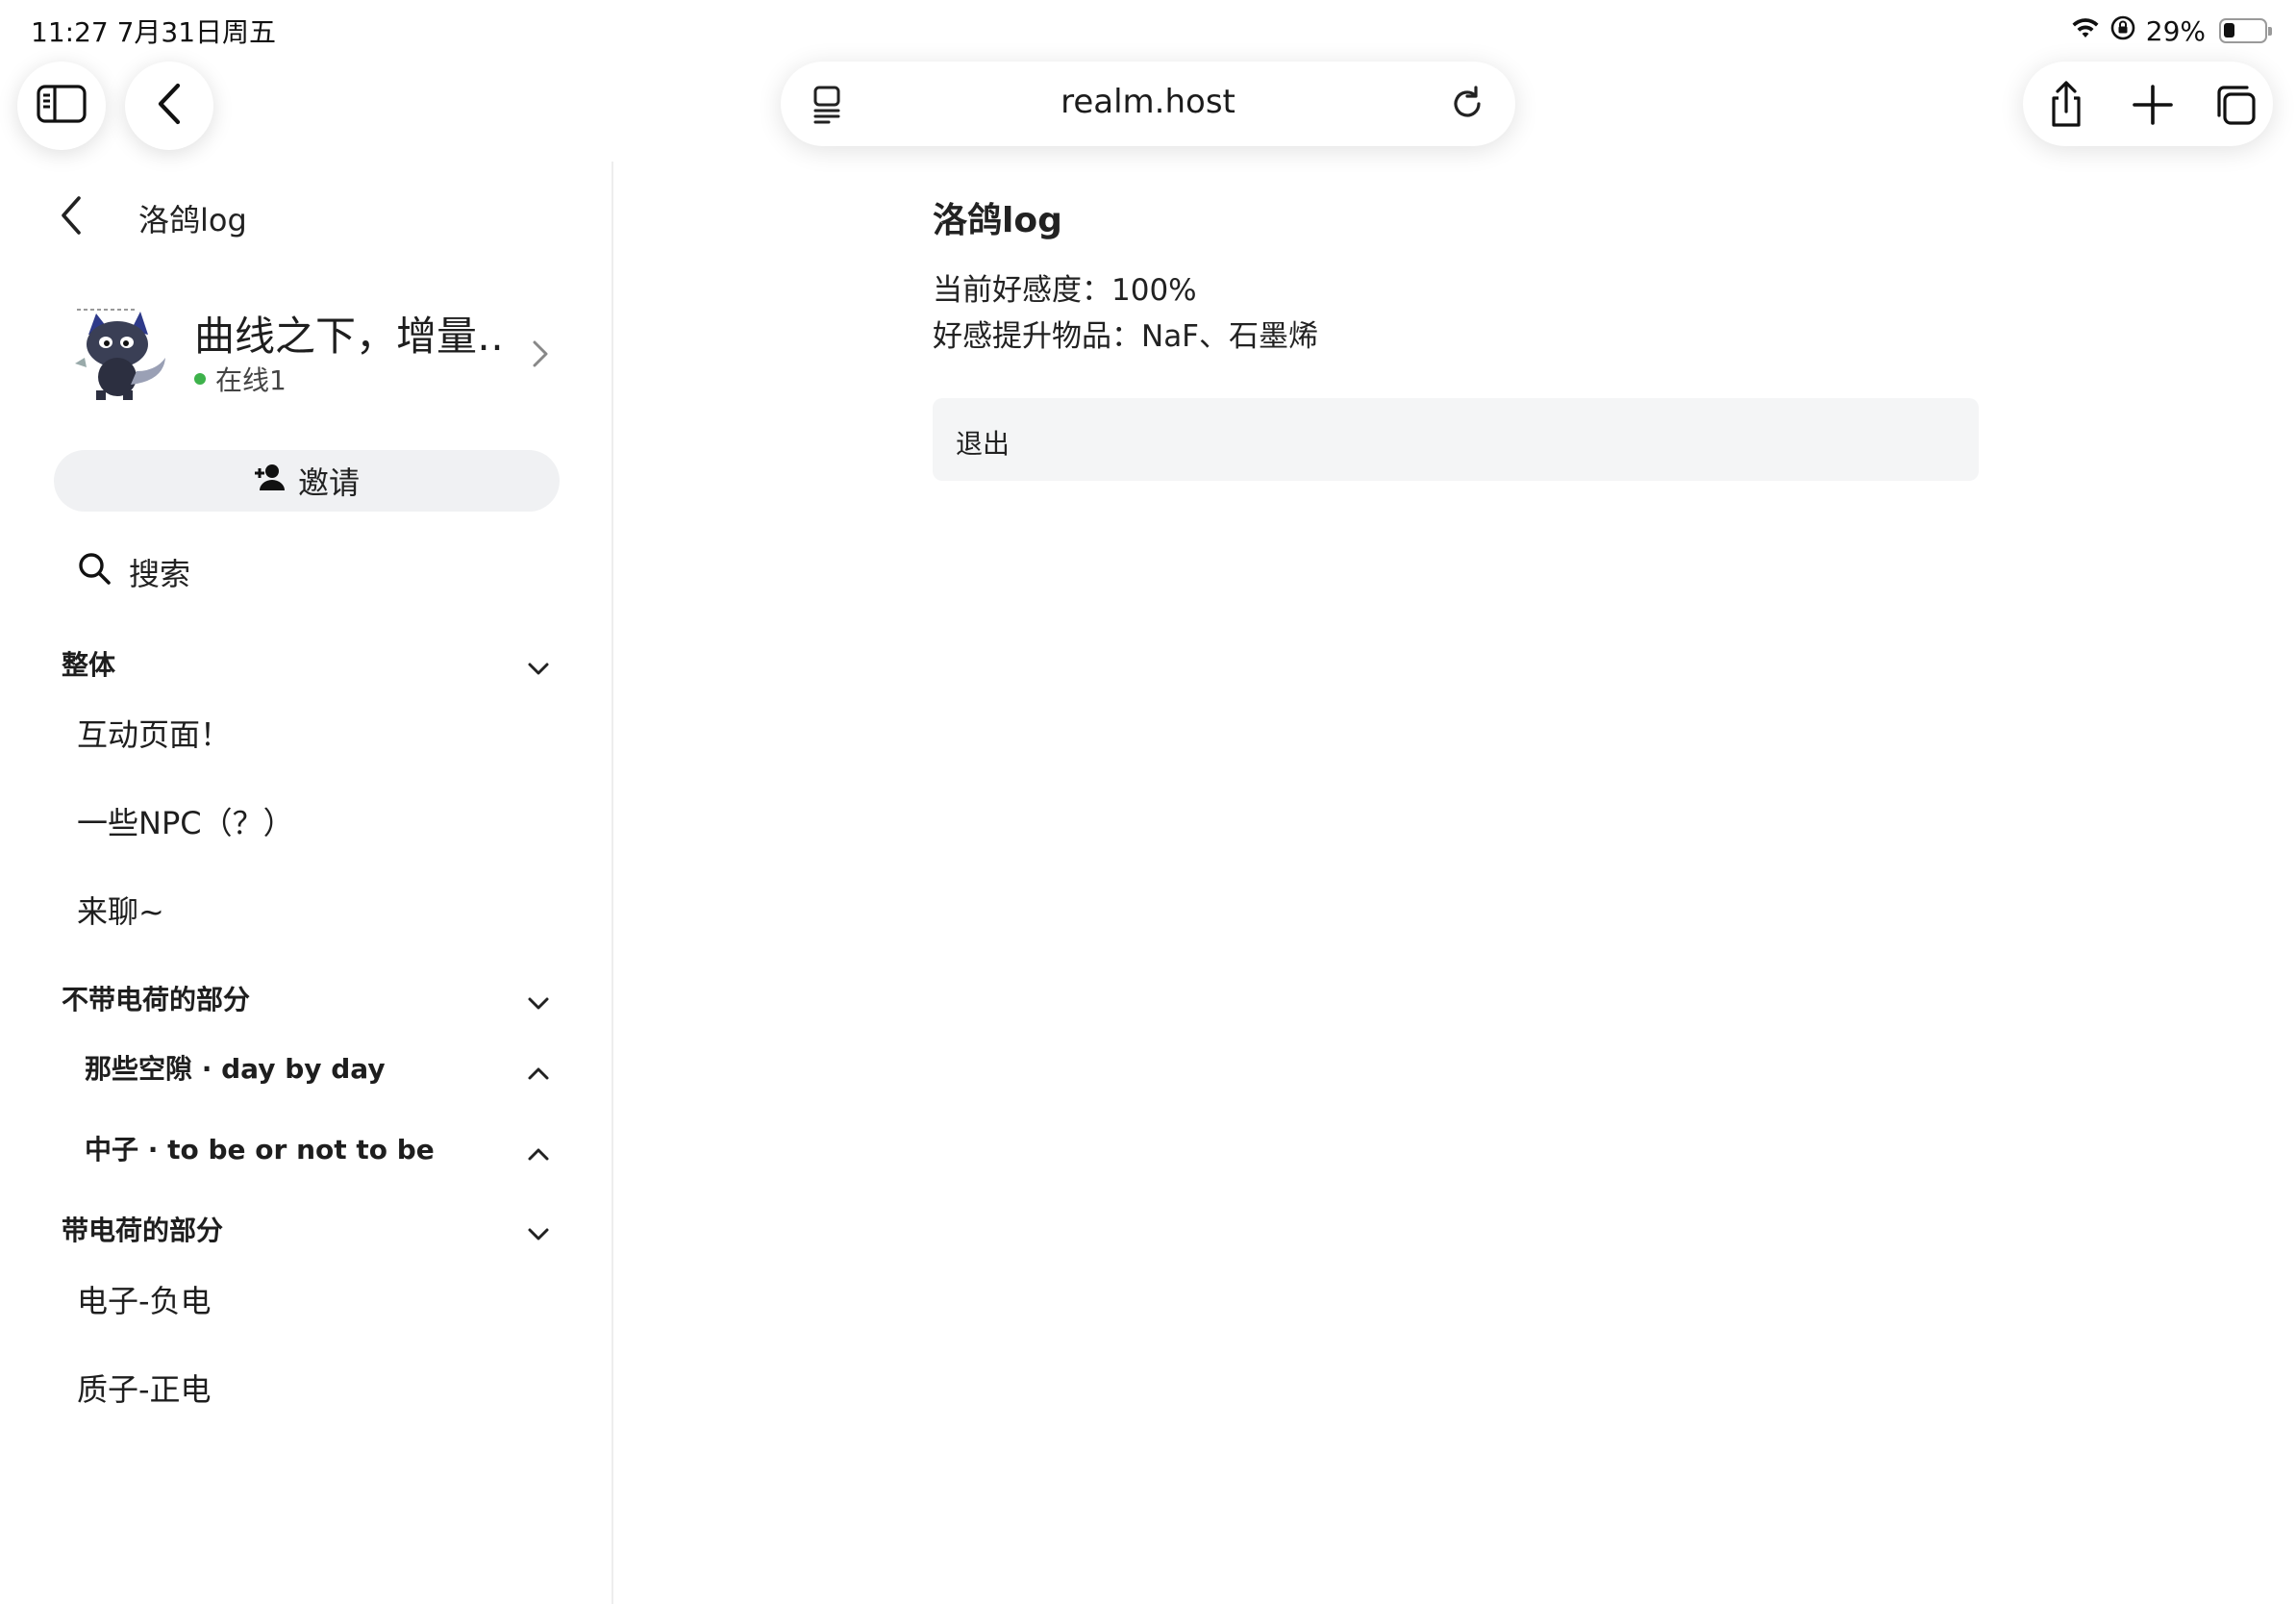 The height and width of the screenshot is (1604, 2296). Describe the element at coordinates (94, 572) in the screenshot. I see `search-icon` at that location.